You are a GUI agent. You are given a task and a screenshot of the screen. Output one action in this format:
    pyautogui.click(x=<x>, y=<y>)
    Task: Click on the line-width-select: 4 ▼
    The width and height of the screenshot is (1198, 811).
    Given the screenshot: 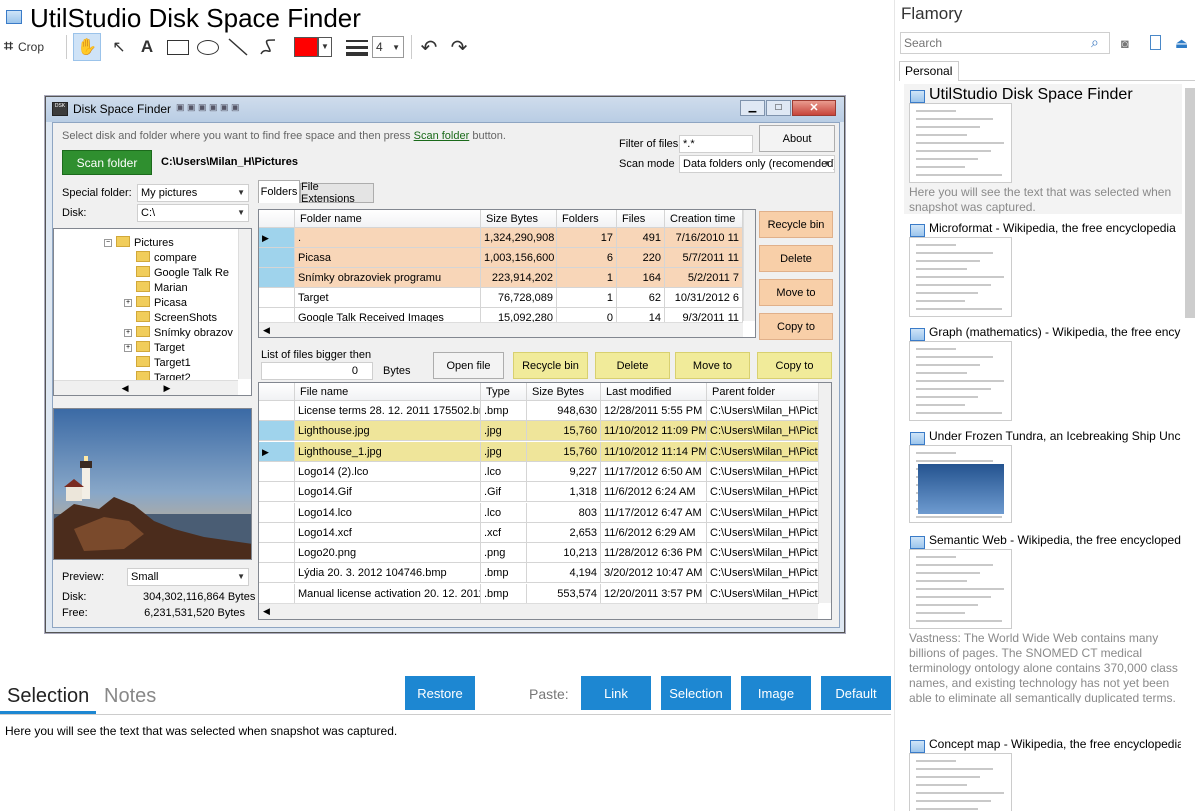 What is the action you would take?
    pyautogui.click(x=388, y=47)
    